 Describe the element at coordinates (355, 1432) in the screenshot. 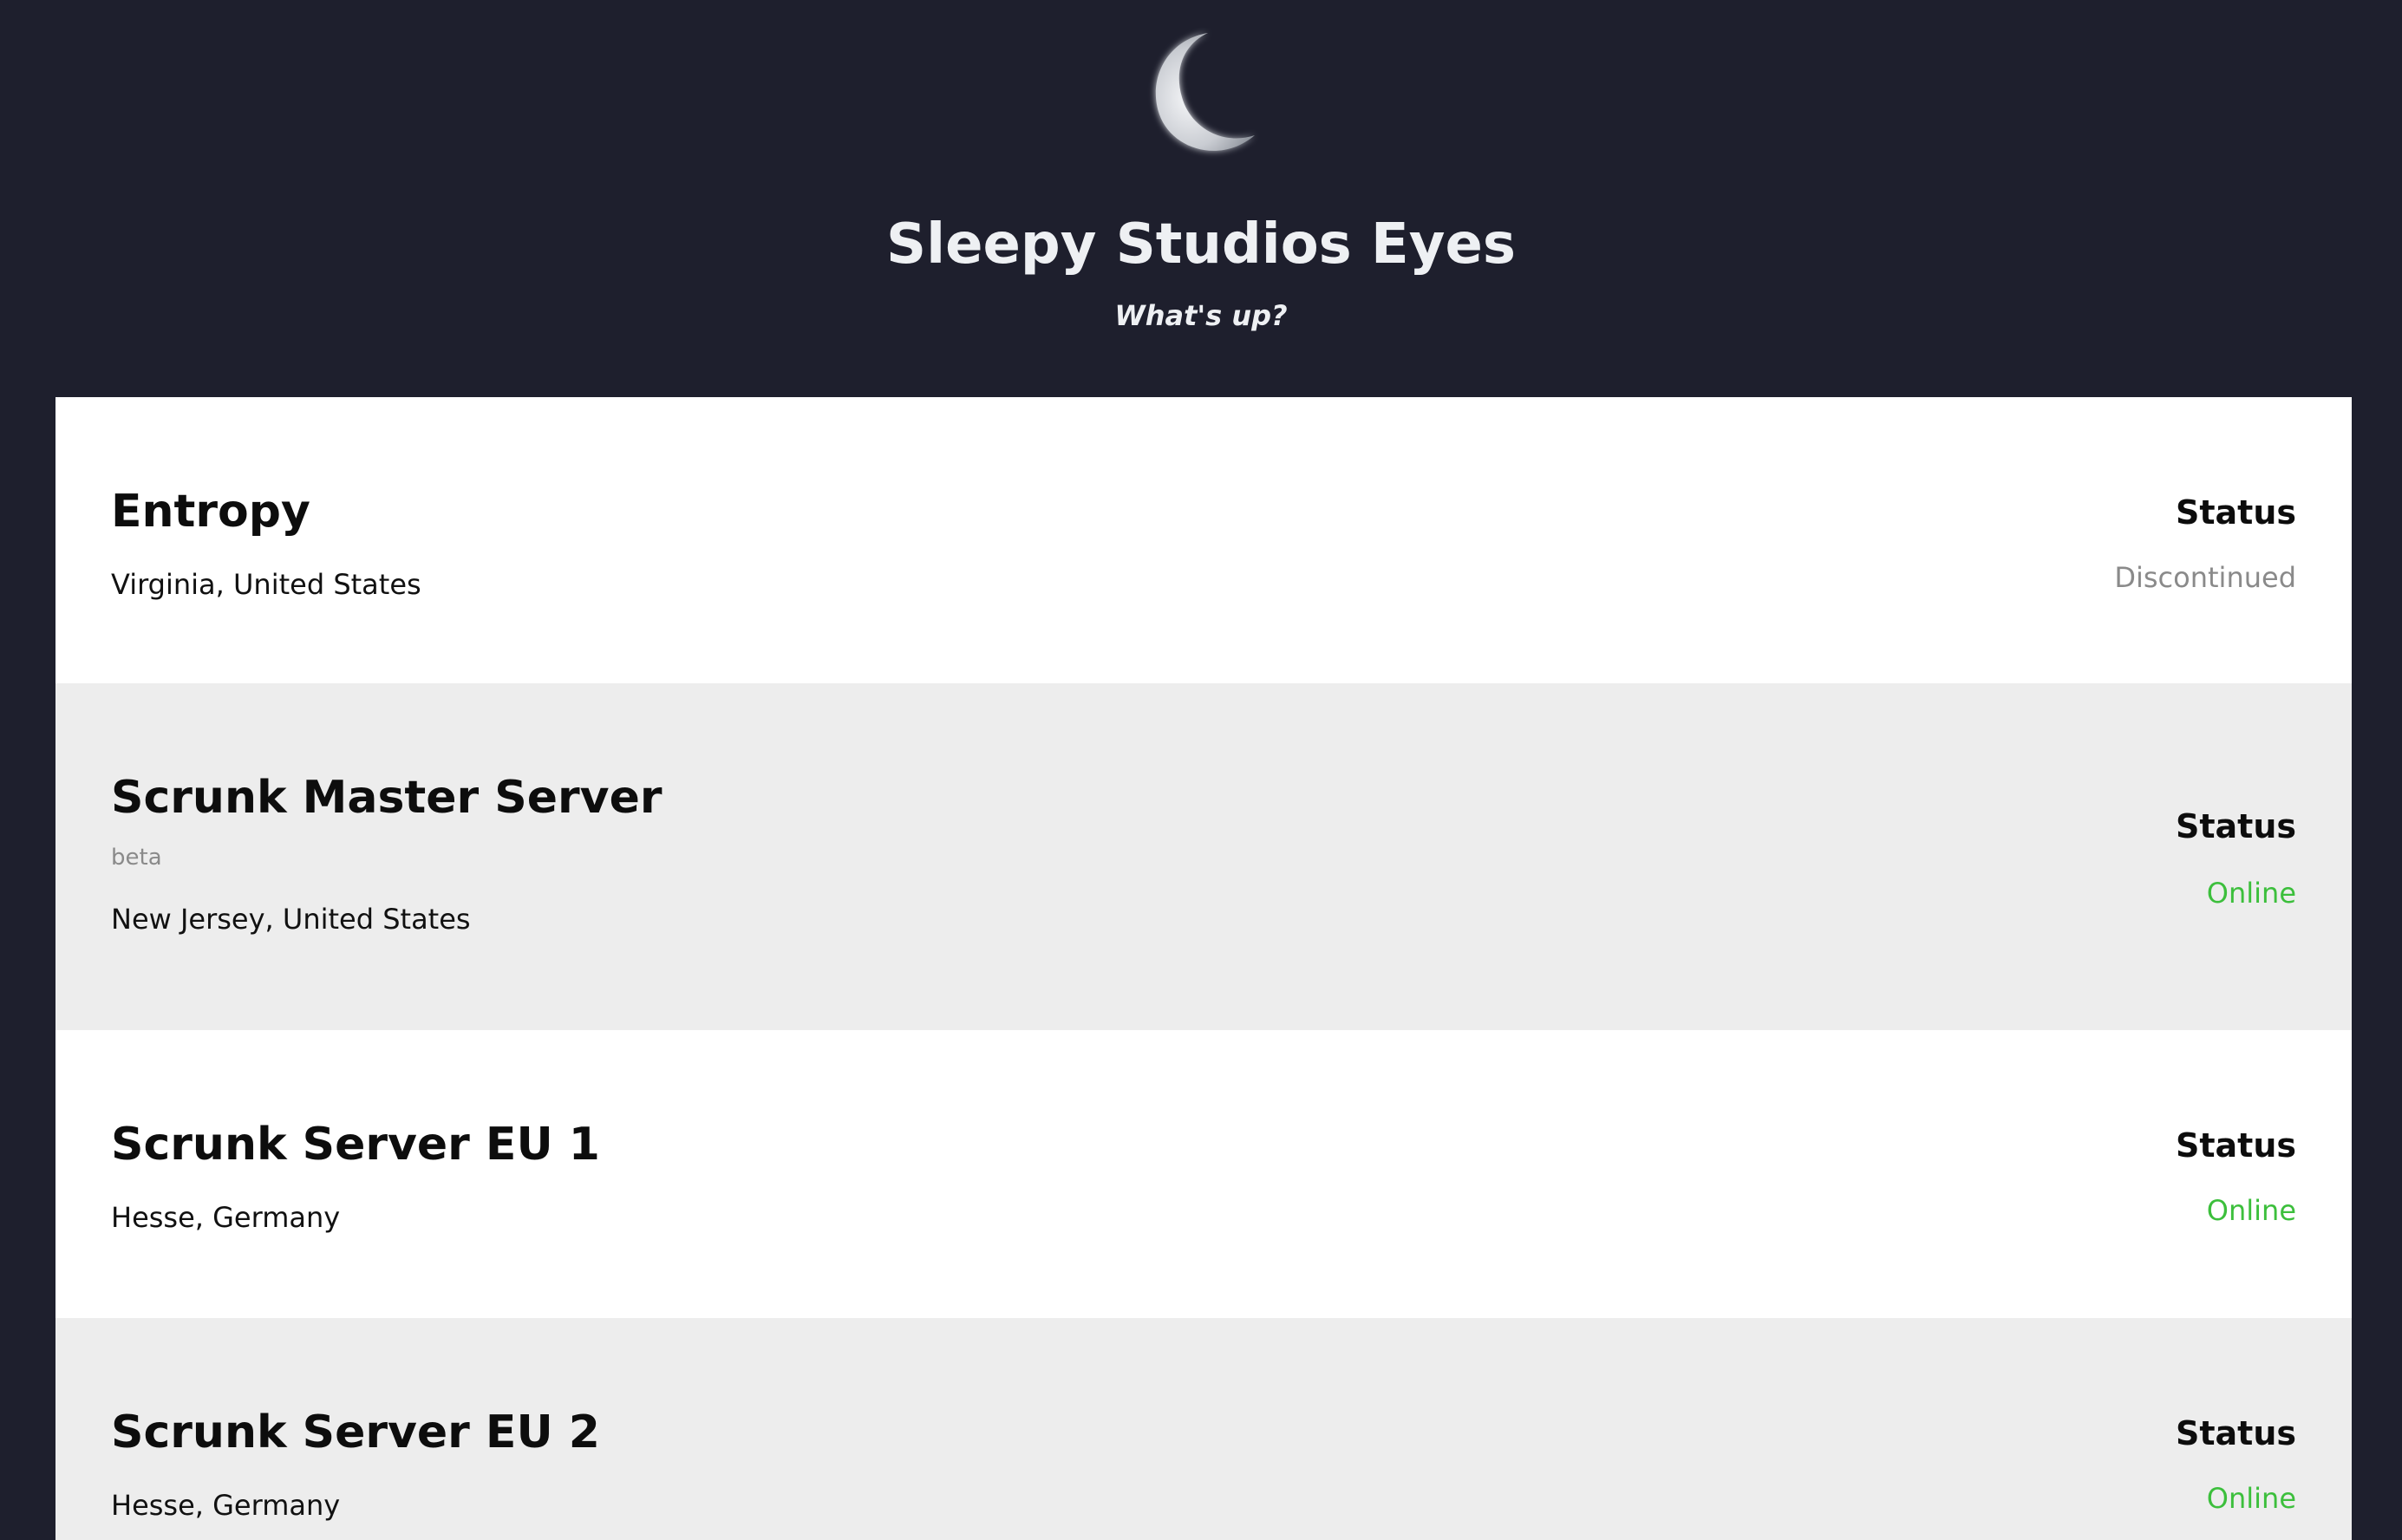

I see `server-name: Scrunk Server EU 2` at that location.